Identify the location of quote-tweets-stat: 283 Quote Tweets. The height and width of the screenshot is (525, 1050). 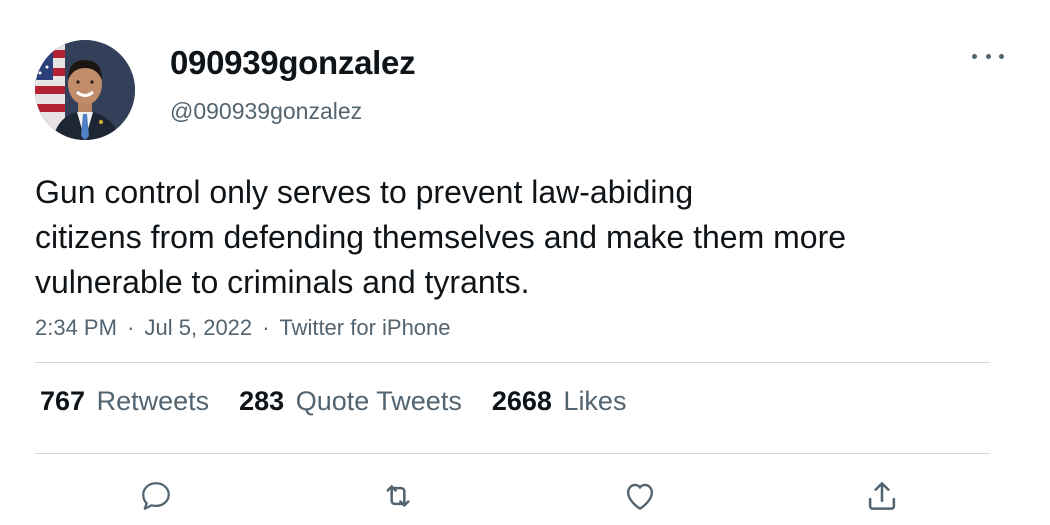
(350, 401).